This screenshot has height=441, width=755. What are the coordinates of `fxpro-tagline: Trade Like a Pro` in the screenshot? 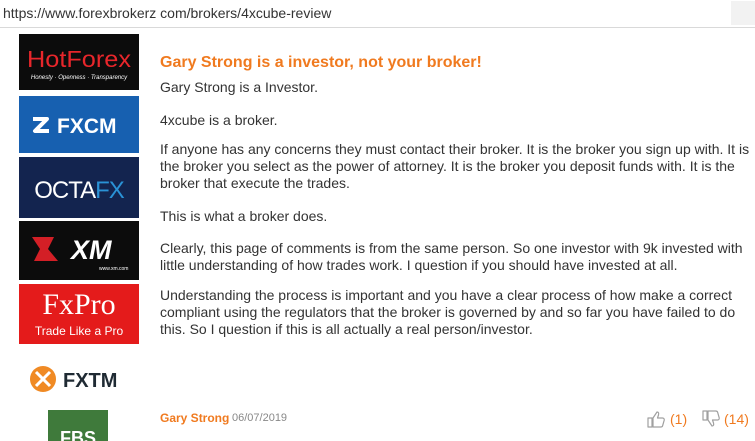 It's located at (79, 331).